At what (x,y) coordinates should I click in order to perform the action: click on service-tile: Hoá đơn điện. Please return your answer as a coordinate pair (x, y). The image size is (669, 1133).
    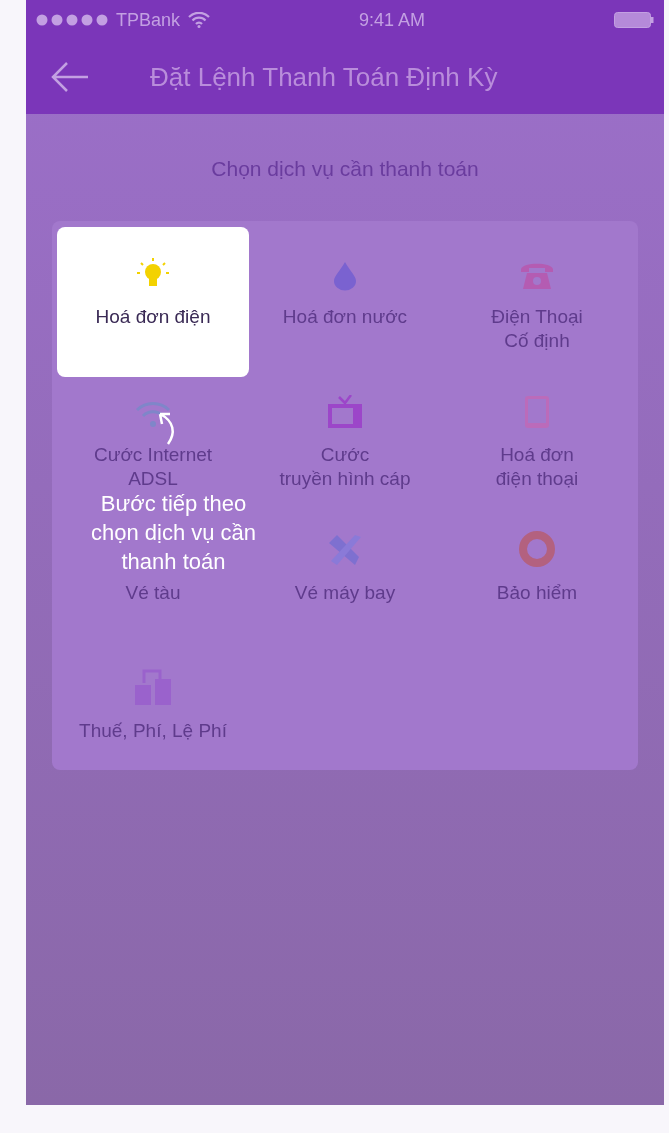
    Looking at the image, I should click on (153, 301).